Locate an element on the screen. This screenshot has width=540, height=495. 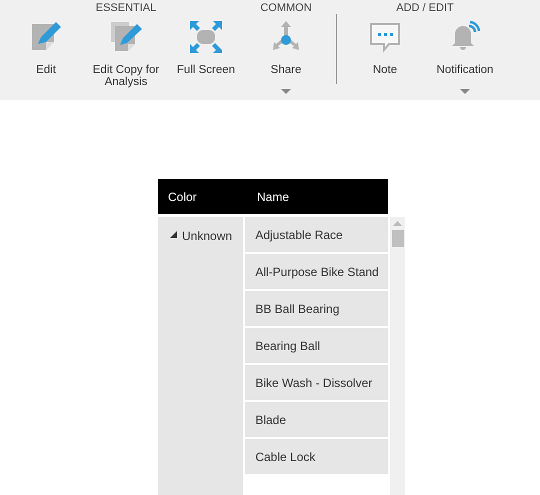
edit-copy-icon is located at coordinates (126, 37).